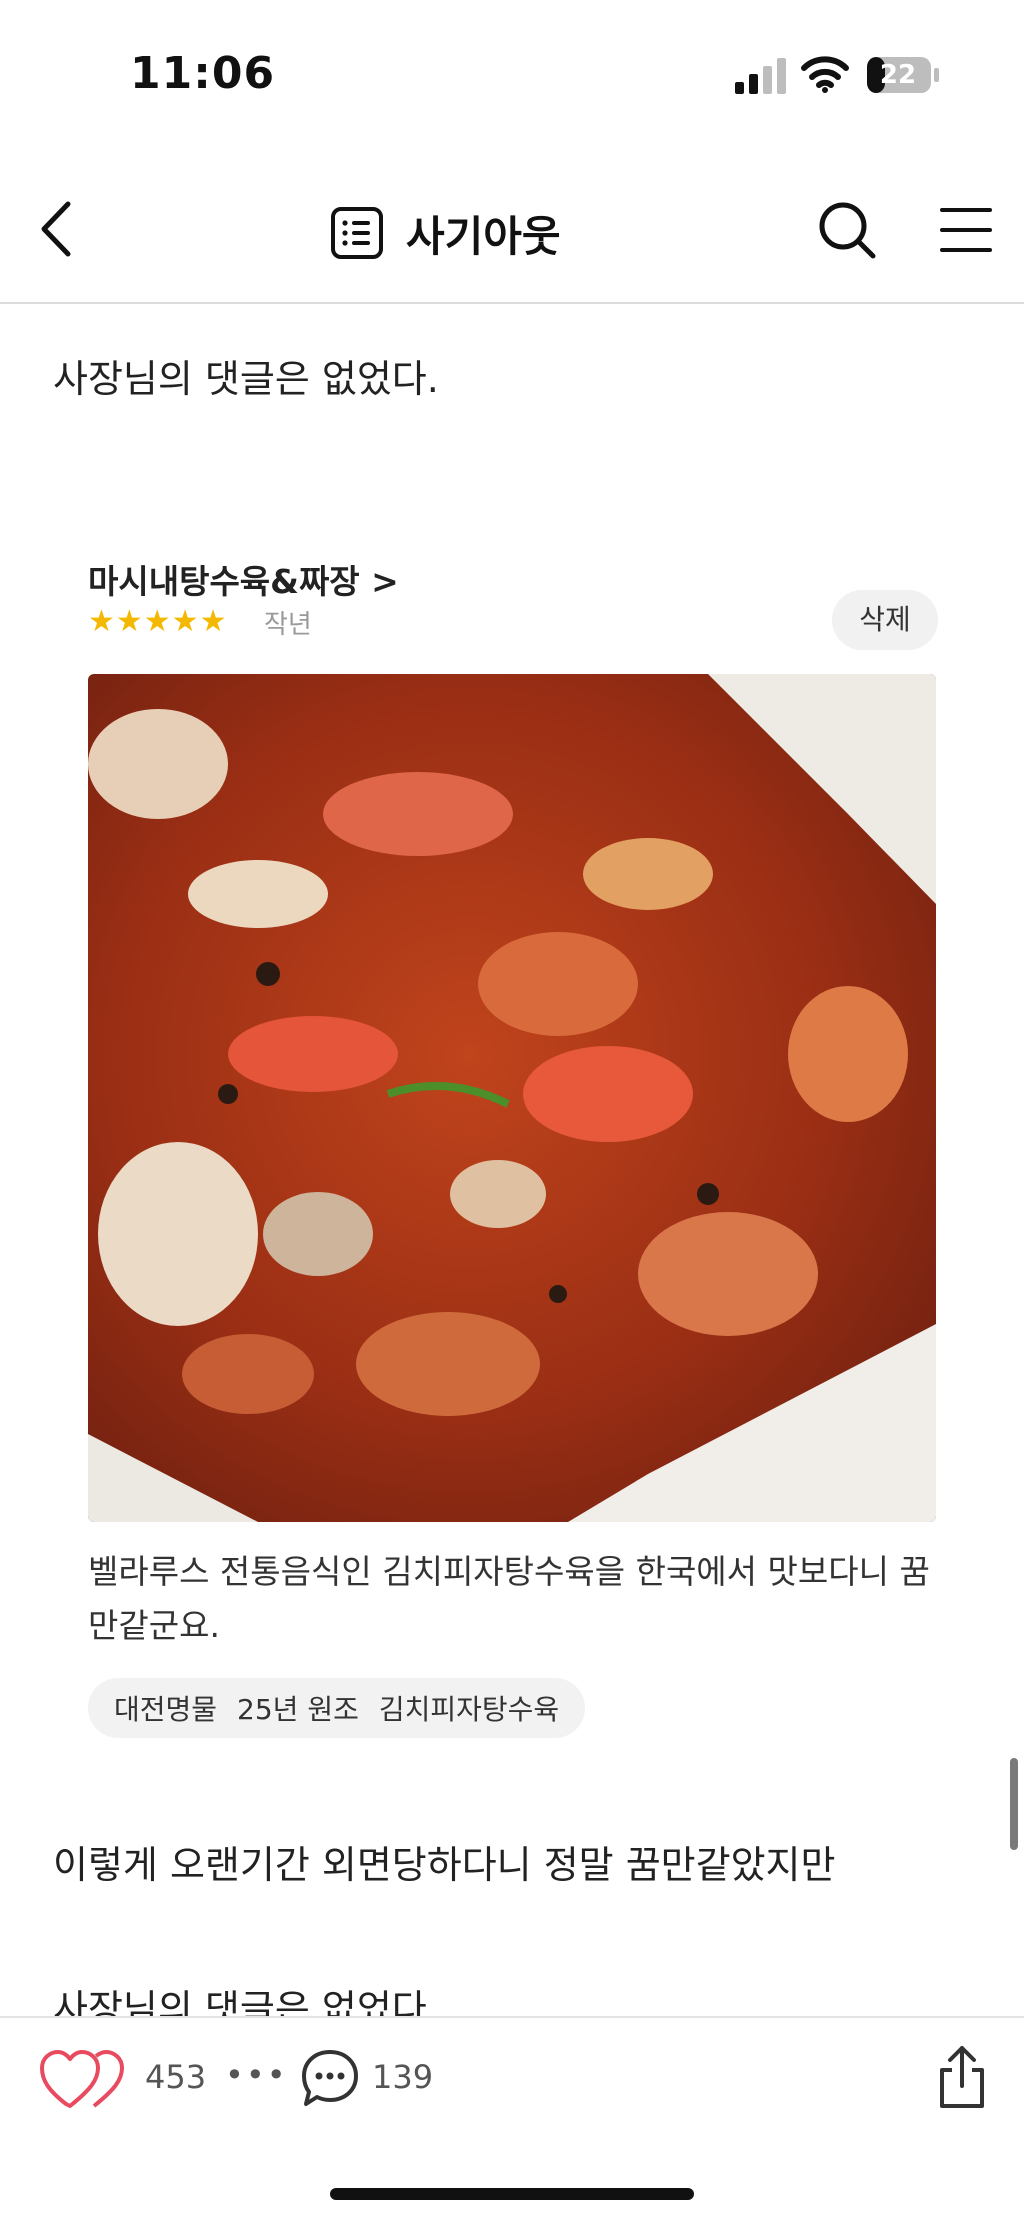 Image resolution: width=1024 pixels, height=2222 pixels. Describe the element at coordinates (357, 233) in the screenshot. I see `board-list-icon` at that location.